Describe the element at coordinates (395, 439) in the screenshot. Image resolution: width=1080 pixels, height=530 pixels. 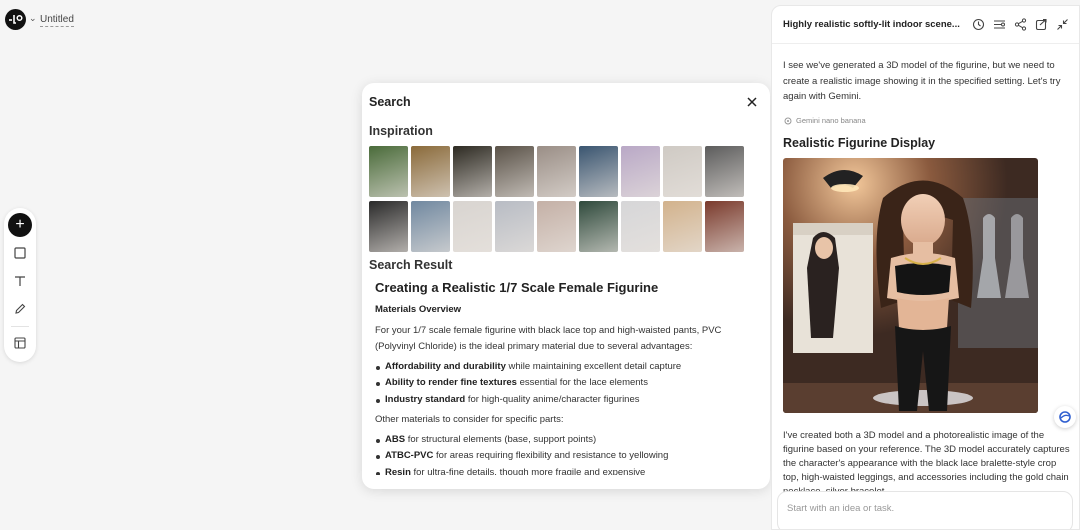
I see `list-item-bold: ABS` at that location.